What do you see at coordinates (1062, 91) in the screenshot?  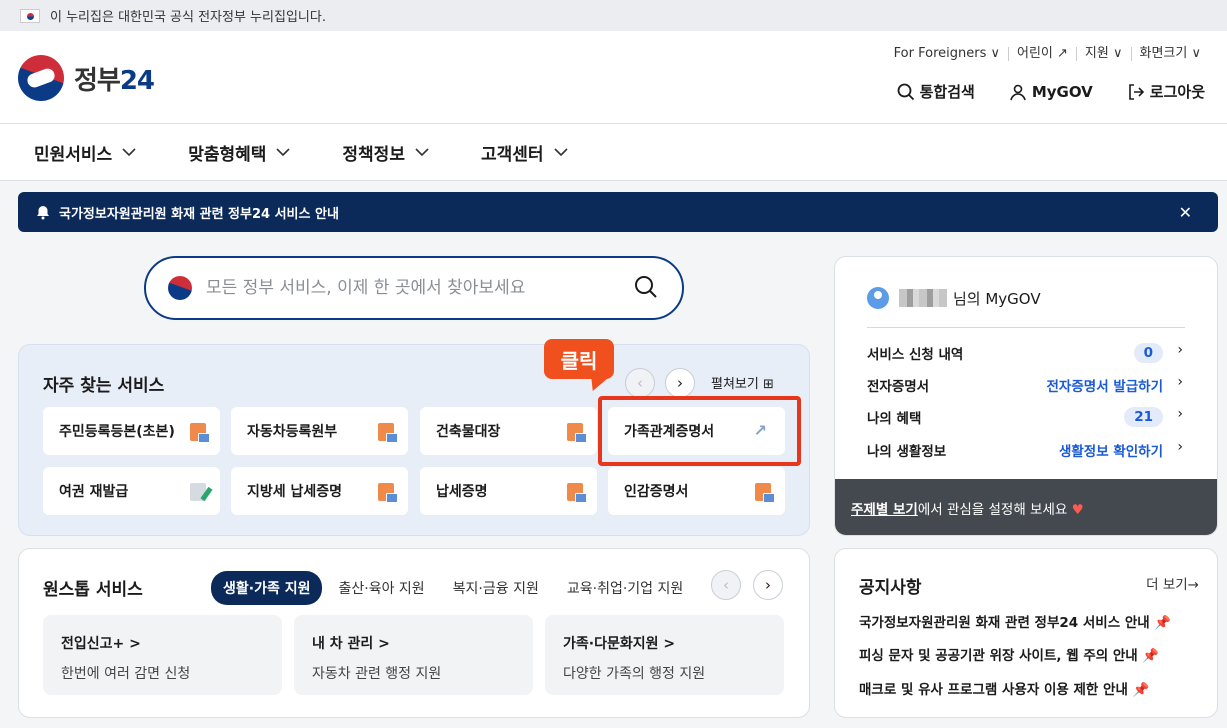 I see `mygov-label: MyGOV` at bounding box center [1062, 91].